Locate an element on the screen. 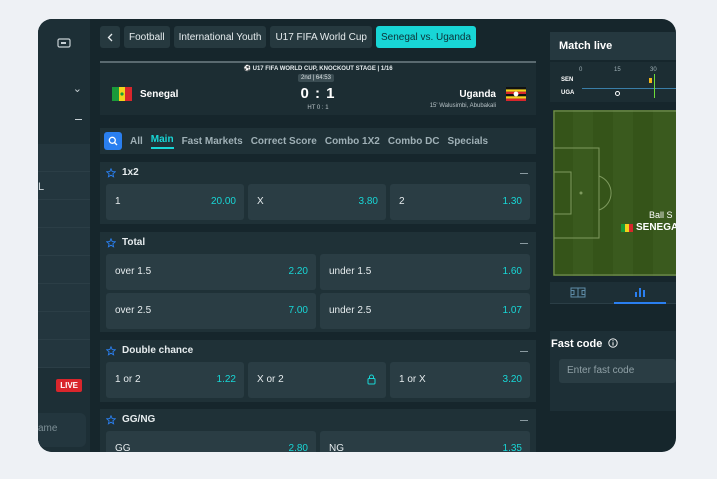 Image resolution: width=717 pixels, height=479 pixels. odd-button: under 2.5 1.07 is located at coordinates (425, 311).